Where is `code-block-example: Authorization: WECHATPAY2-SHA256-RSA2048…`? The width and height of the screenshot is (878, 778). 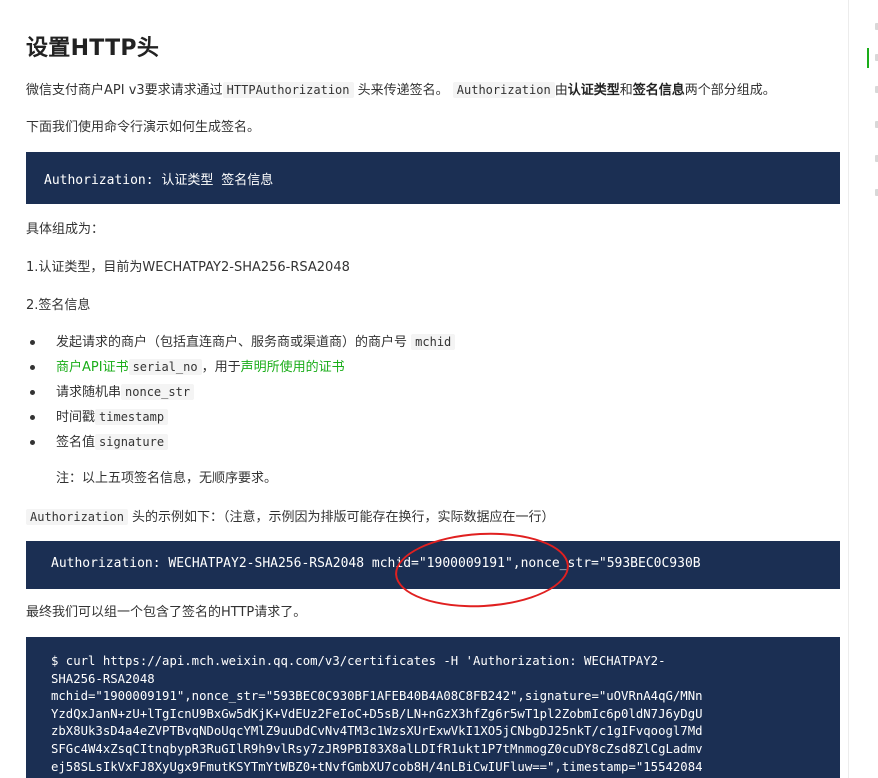
code-block-example: Authorization: WECHATPAY2-SHA256-RSA2048… is located at coordinates (433, 565).